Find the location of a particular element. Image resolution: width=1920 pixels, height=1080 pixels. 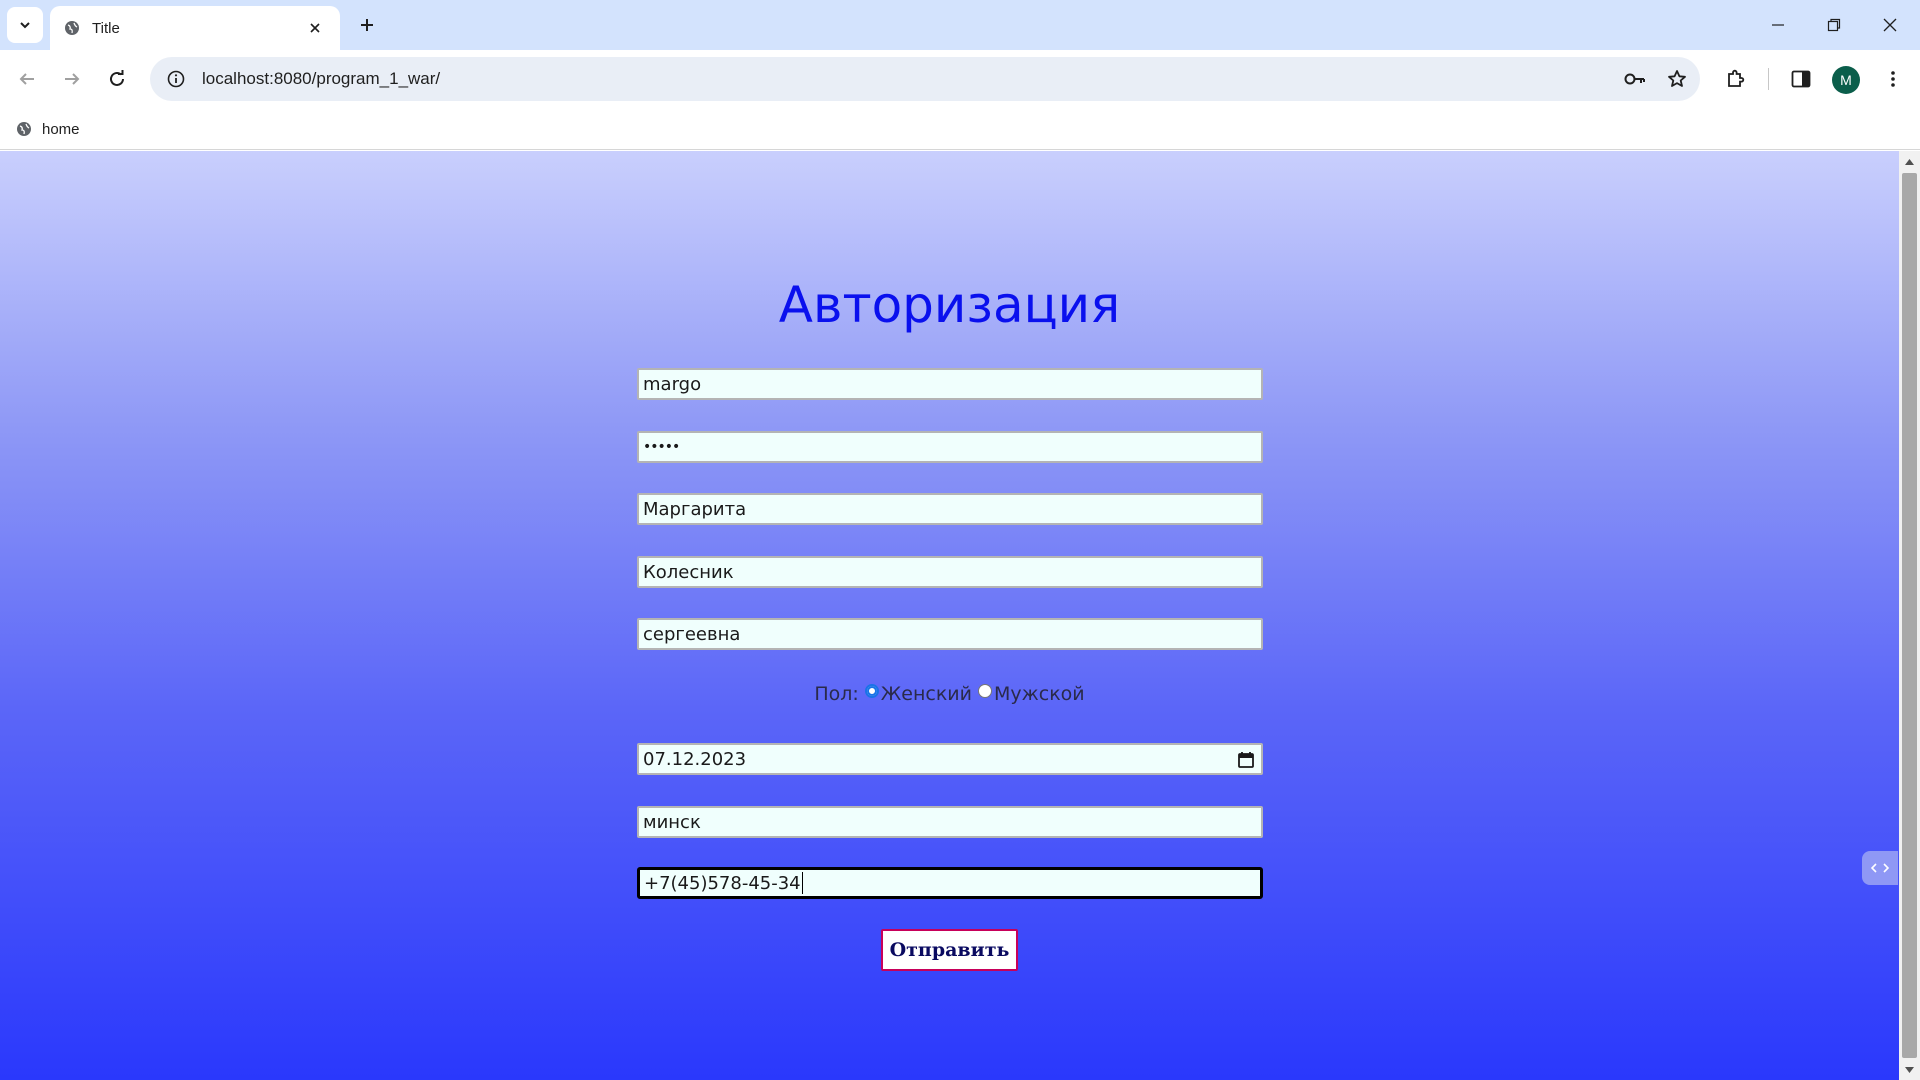

chevron-down-icon is located at coordinates (25, 25).